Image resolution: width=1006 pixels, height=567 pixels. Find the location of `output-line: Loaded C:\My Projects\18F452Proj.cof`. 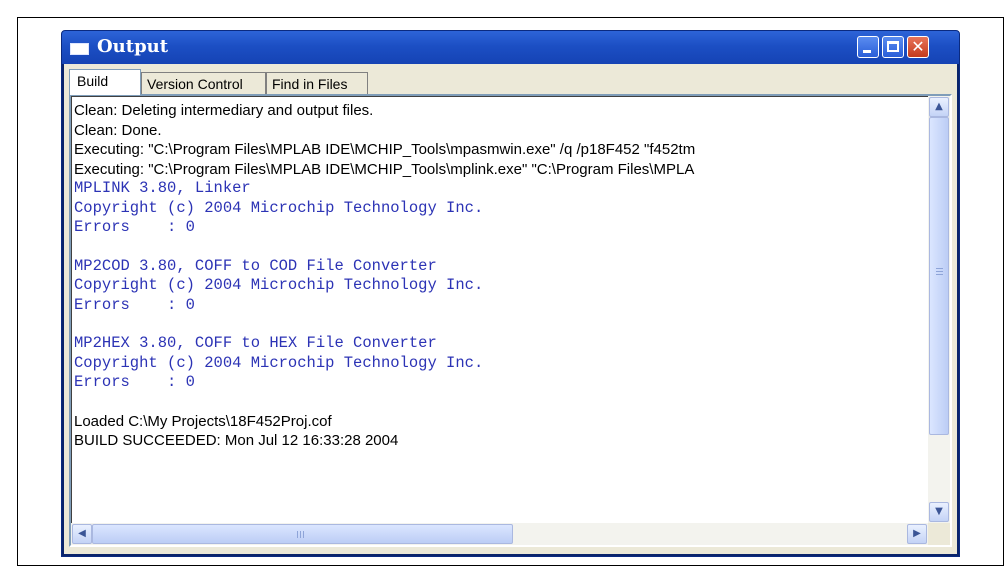

output-line: Loaded C:\My Projects\18F452Proj.cof is located at coordinates (203, 421).